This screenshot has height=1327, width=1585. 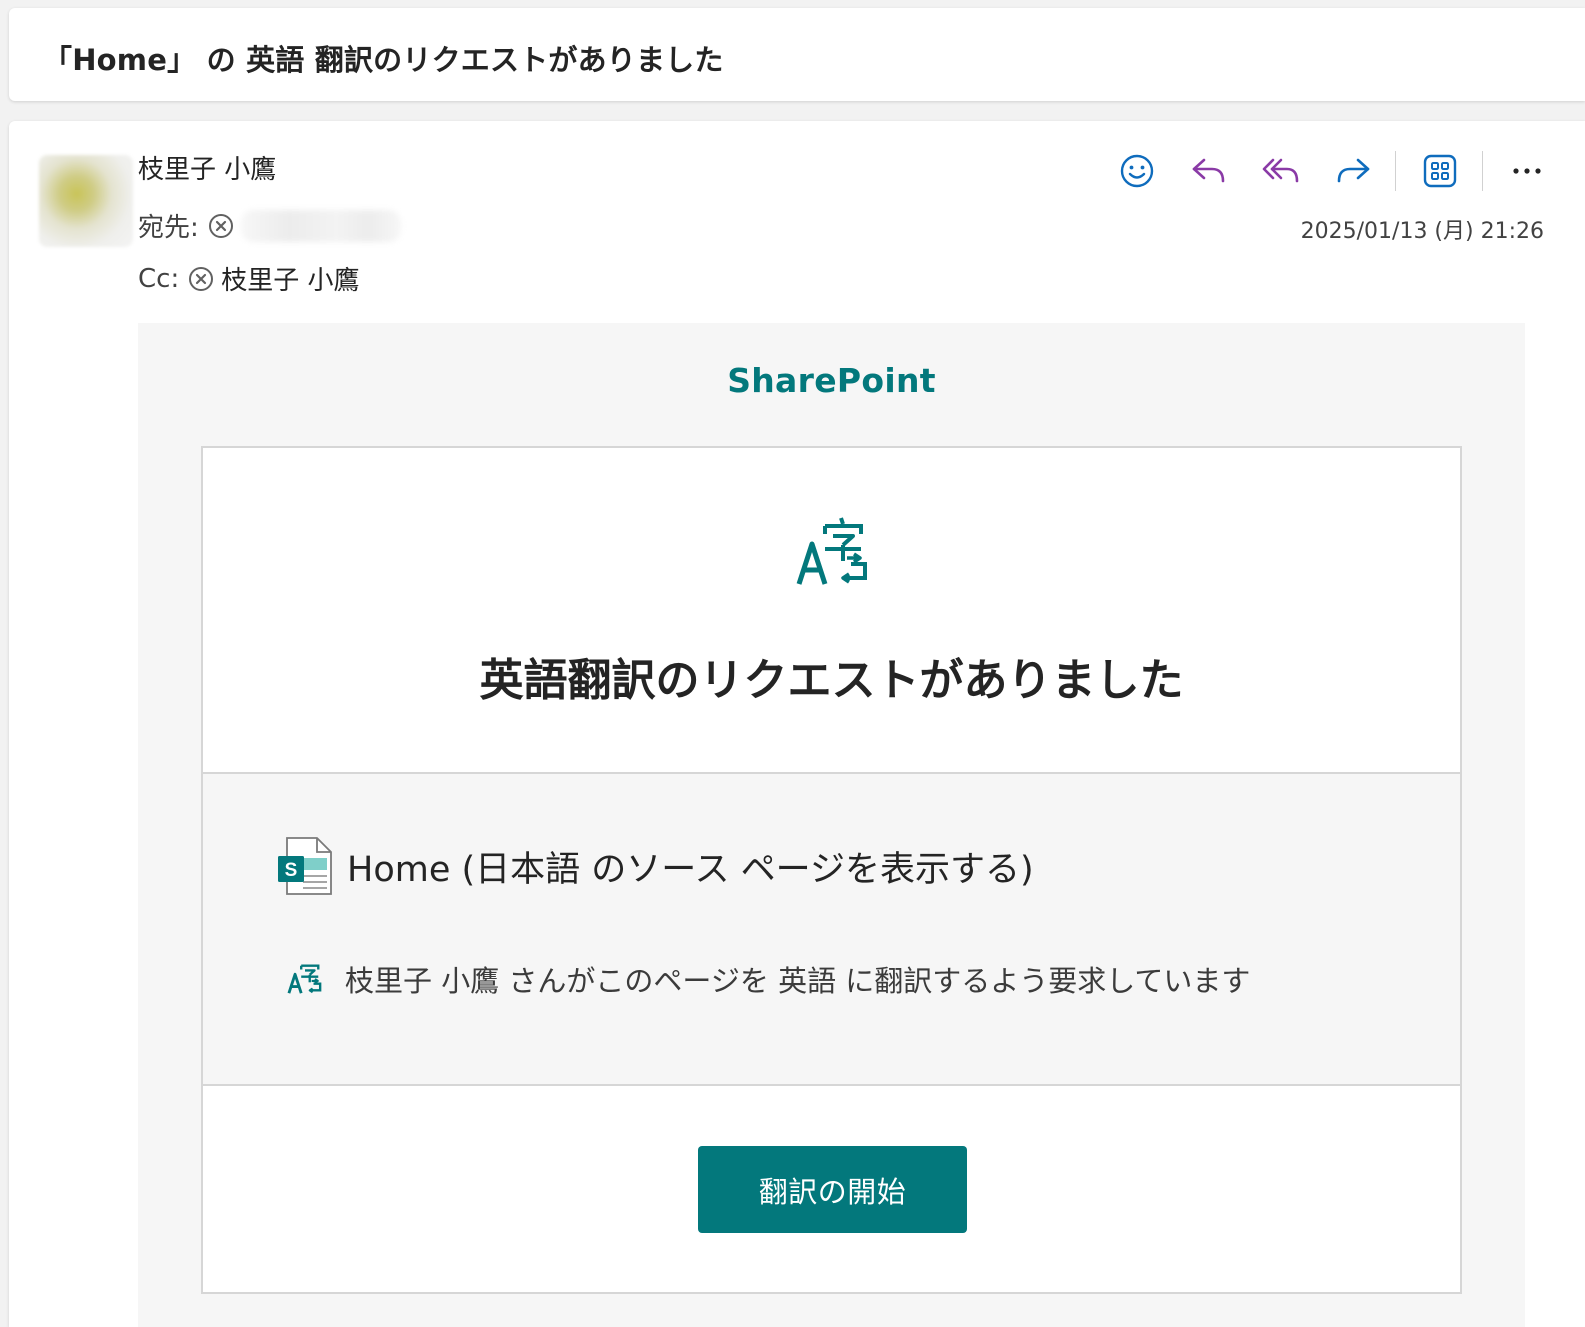 I want to click on to-row: 宛先:, so click(x=269, y=225).